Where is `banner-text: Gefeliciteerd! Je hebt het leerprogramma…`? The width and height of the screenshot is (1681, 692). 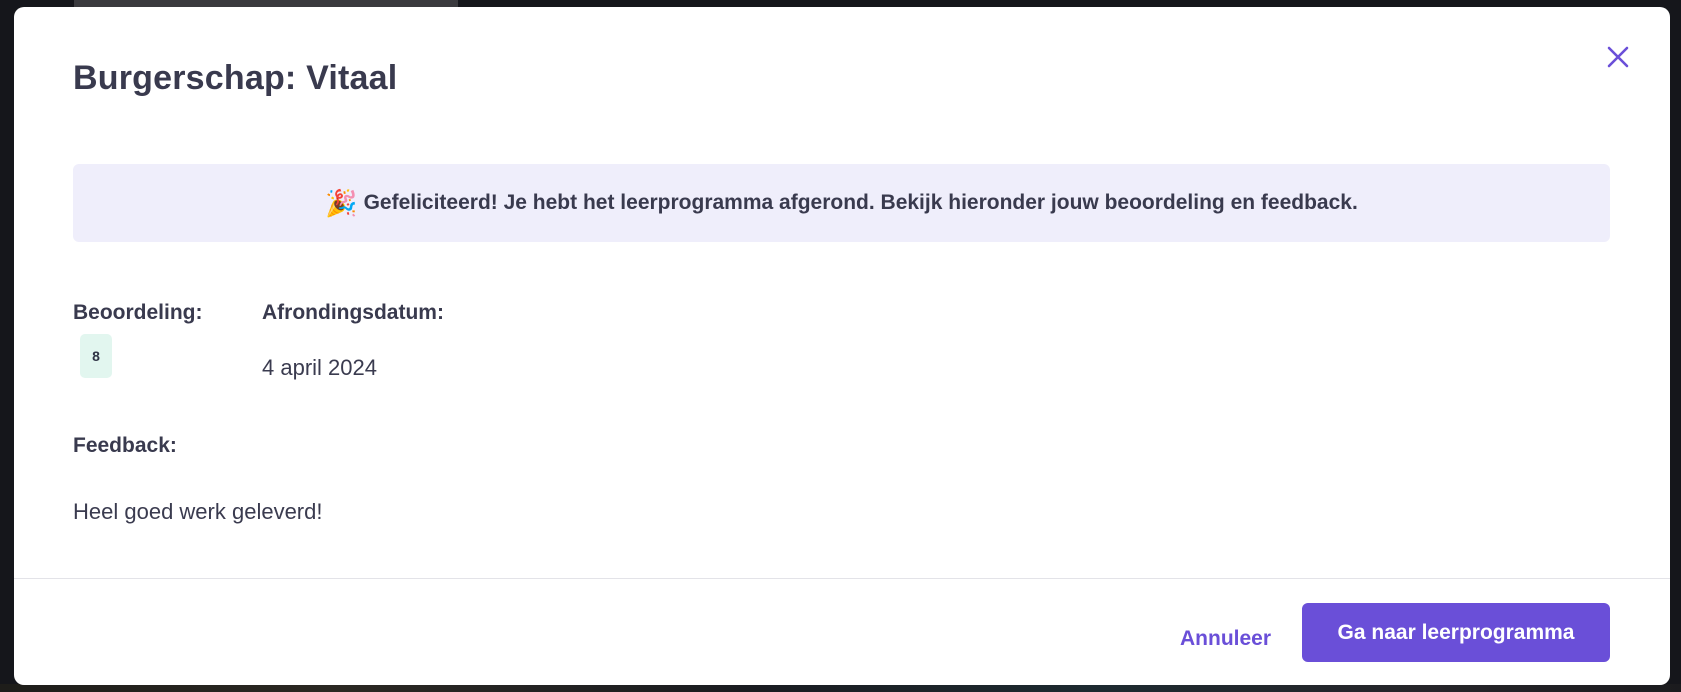 banner-text: Gefeliciteerd! Je hebt het leerprogramma… is located at coordinates (860, 202).